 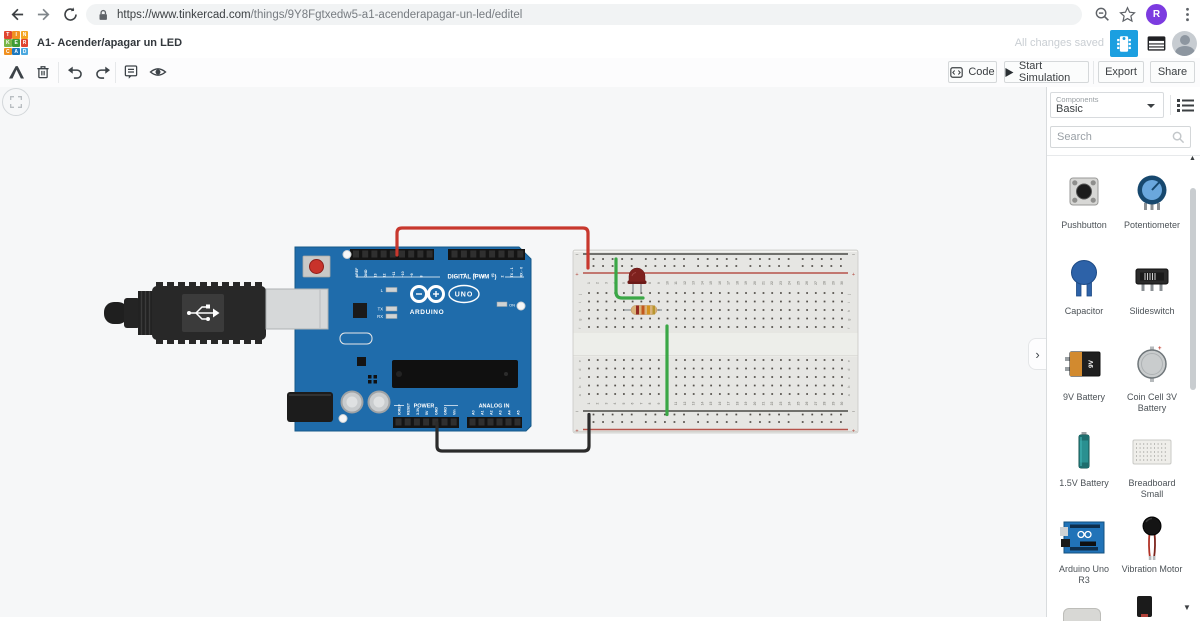 I want to click on browser-menu-icon, so click(x=1187, y=14).